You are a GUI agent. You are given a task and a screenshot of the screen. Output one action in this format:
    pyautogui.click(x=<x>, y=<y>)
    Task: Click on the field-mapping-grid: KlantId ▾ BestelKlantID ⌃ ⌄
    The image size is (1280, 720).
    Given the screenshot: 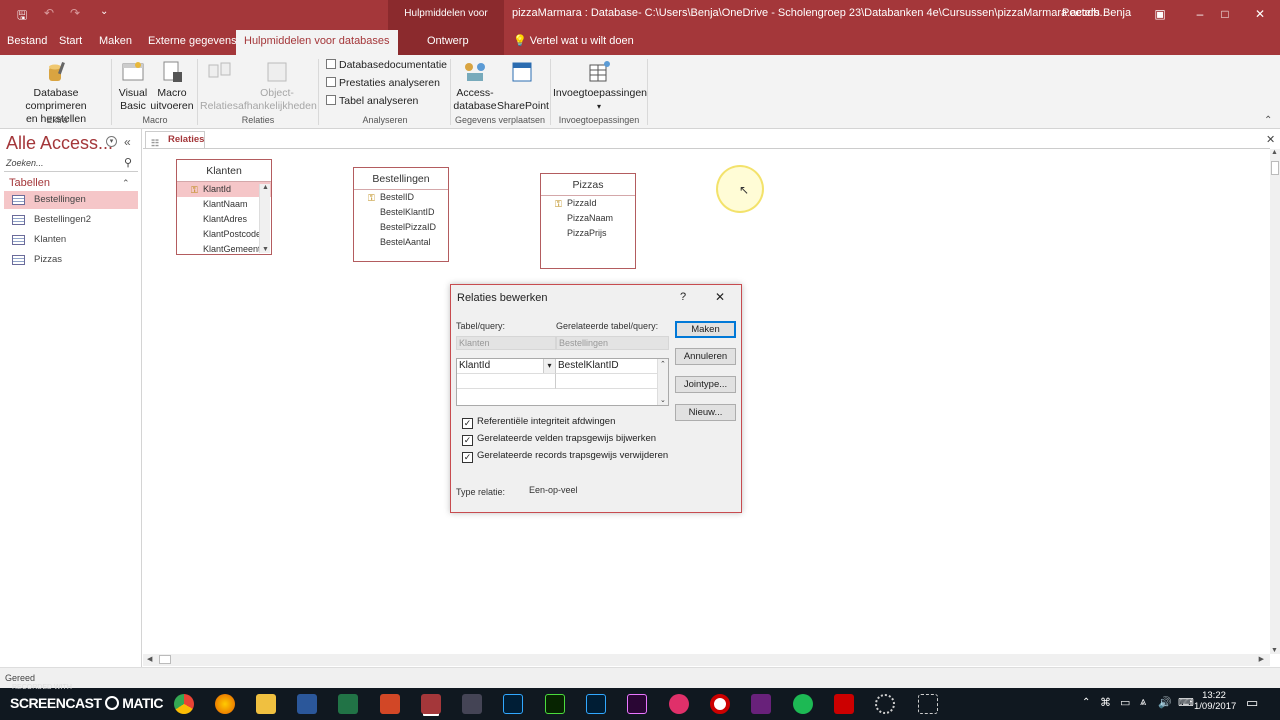 What is the action you would take?
    pyautogui.click(x=562, y=382)
    